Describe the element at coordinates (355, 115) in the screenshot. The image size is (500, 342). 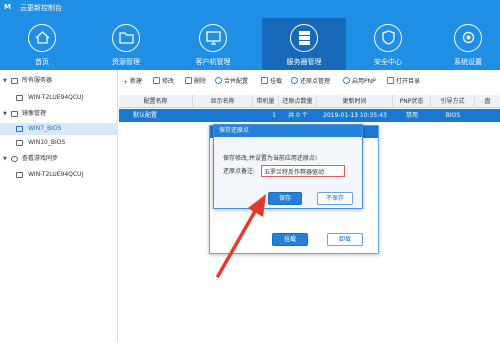
I see `cell-time: 2019-01-13 10:35:43` at that location.